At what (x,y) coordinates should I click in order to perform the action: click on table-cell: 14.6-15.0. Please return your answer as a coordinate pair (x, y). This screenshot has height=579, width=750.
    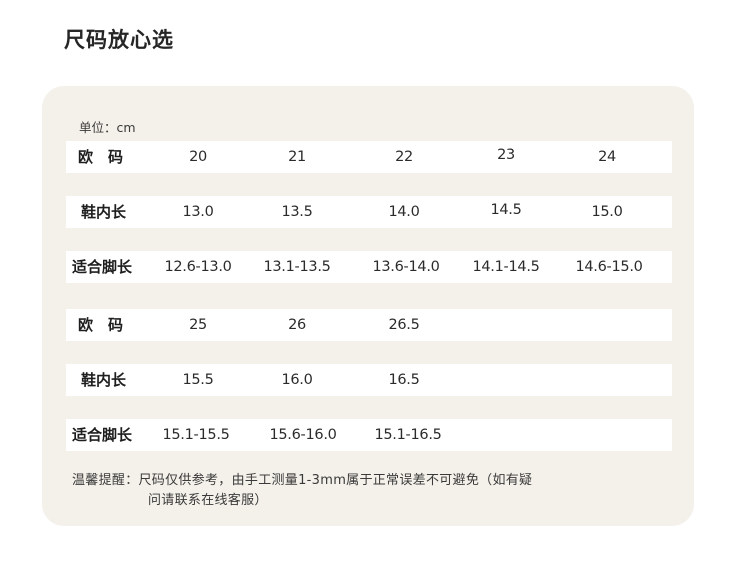
    Looking at the image, I should click on (609, 267).